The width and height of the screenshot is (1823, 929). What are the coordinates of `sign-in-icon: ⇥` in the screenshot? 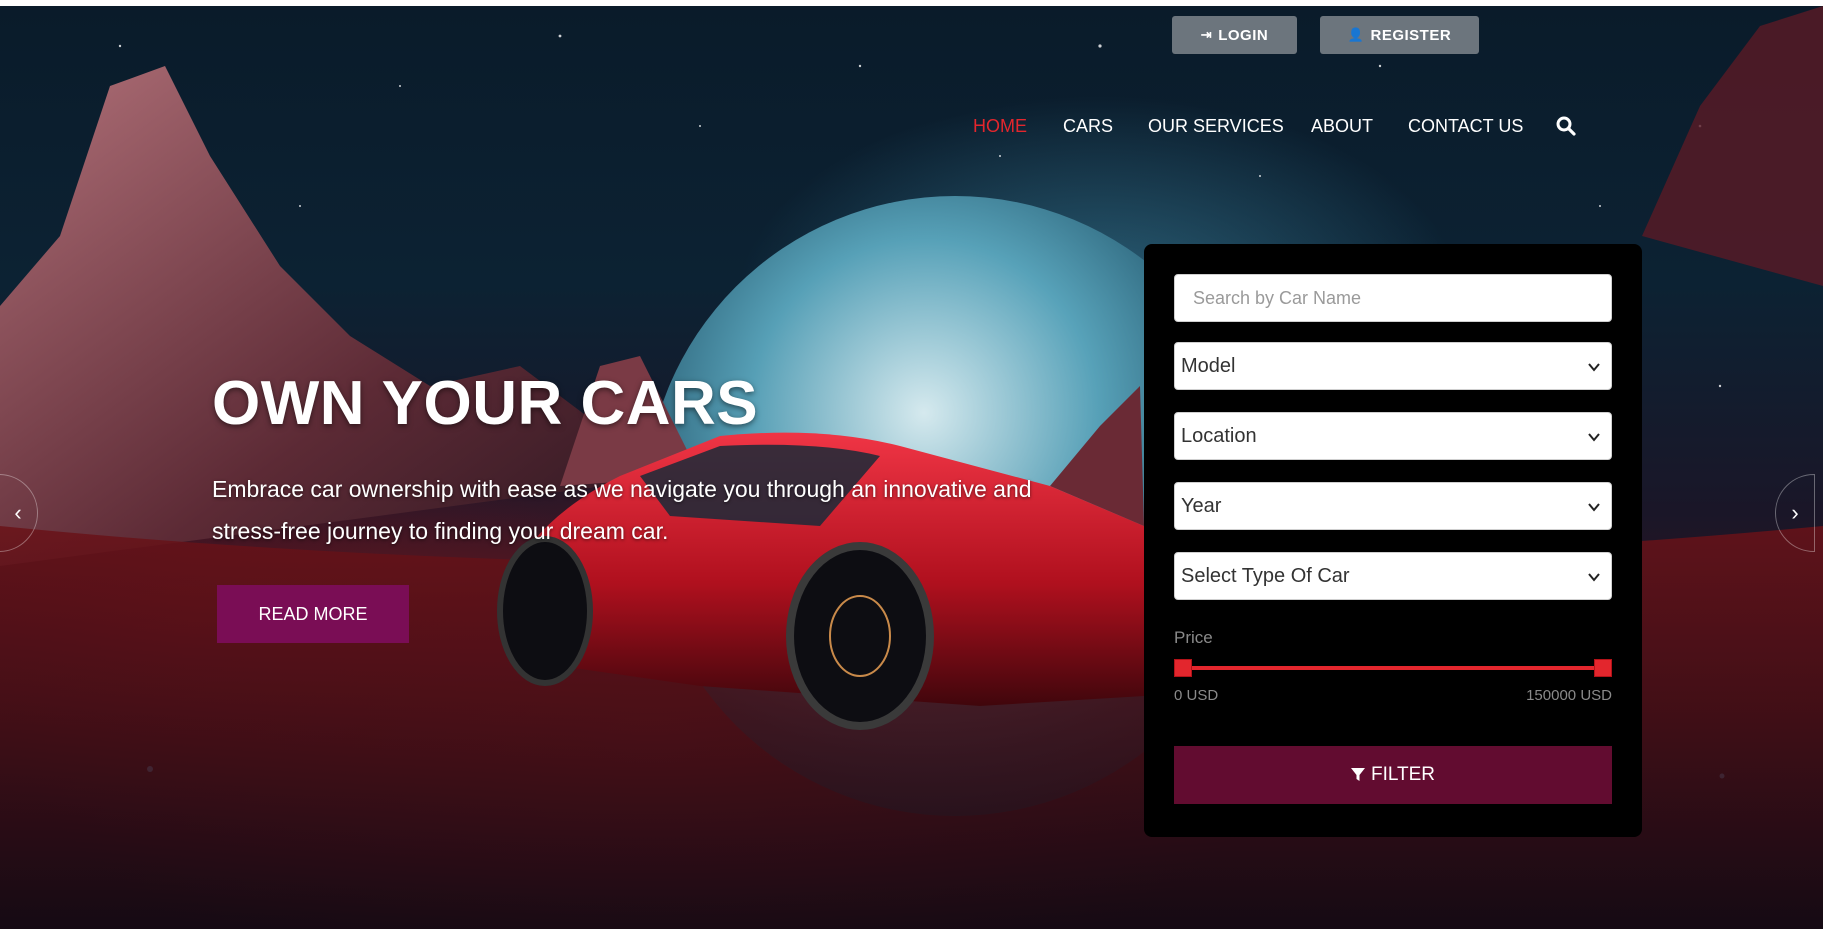 It's located at (1206, 34).